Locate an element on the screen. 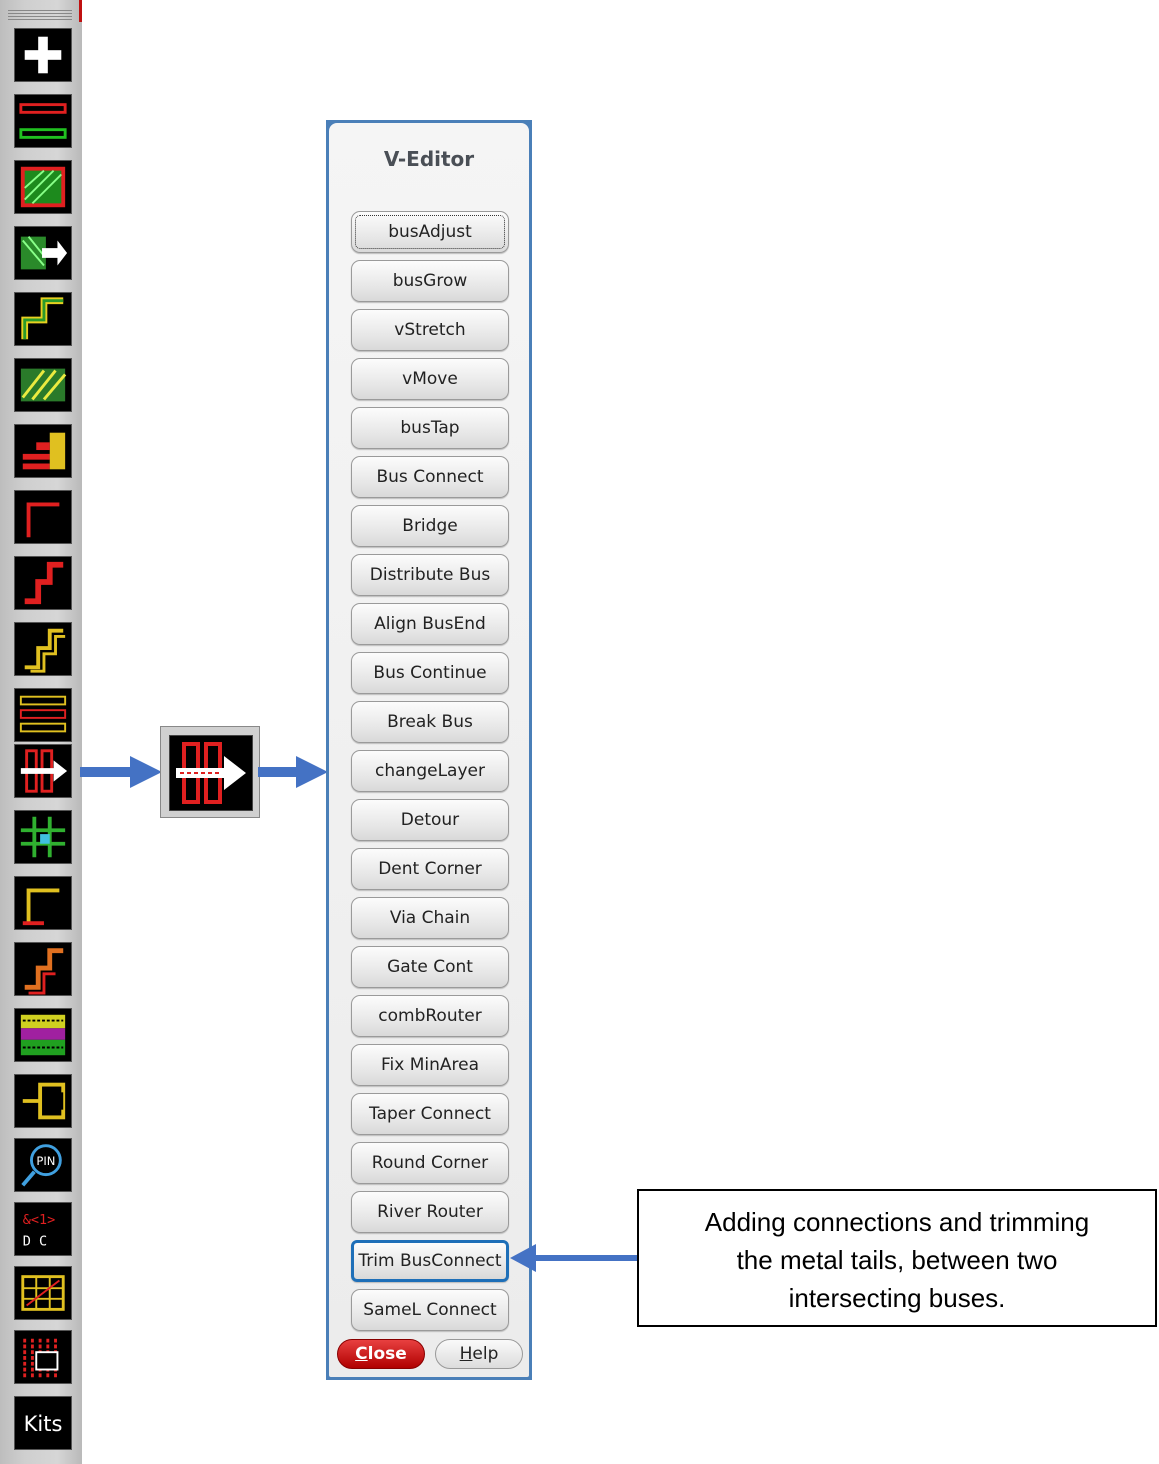 This screenshot has width=1159, height=1464. yellow-step-icon is located at coordinates (43, 649).